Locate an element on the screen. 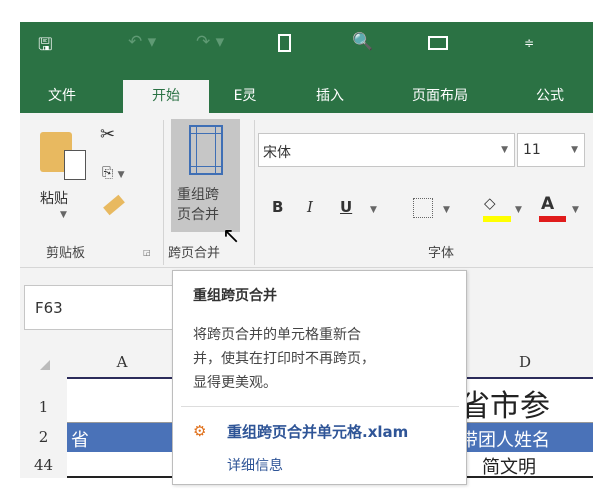  redo-icon: ↷ ▾ is located at coordinates (210, 42).